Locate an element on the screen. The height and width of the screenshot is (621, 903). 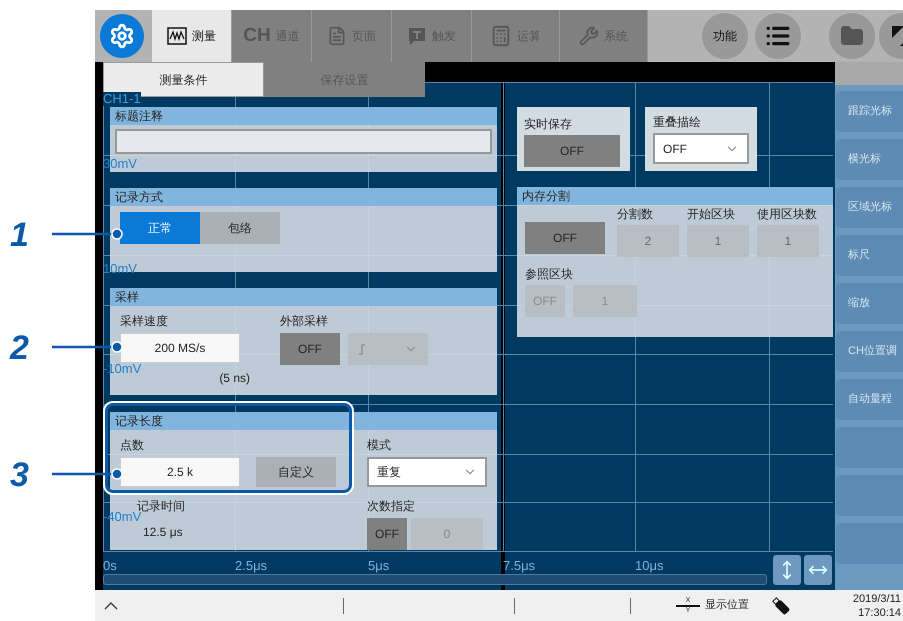
panel-header: 记录方式 is located at coordinates (303, 197).